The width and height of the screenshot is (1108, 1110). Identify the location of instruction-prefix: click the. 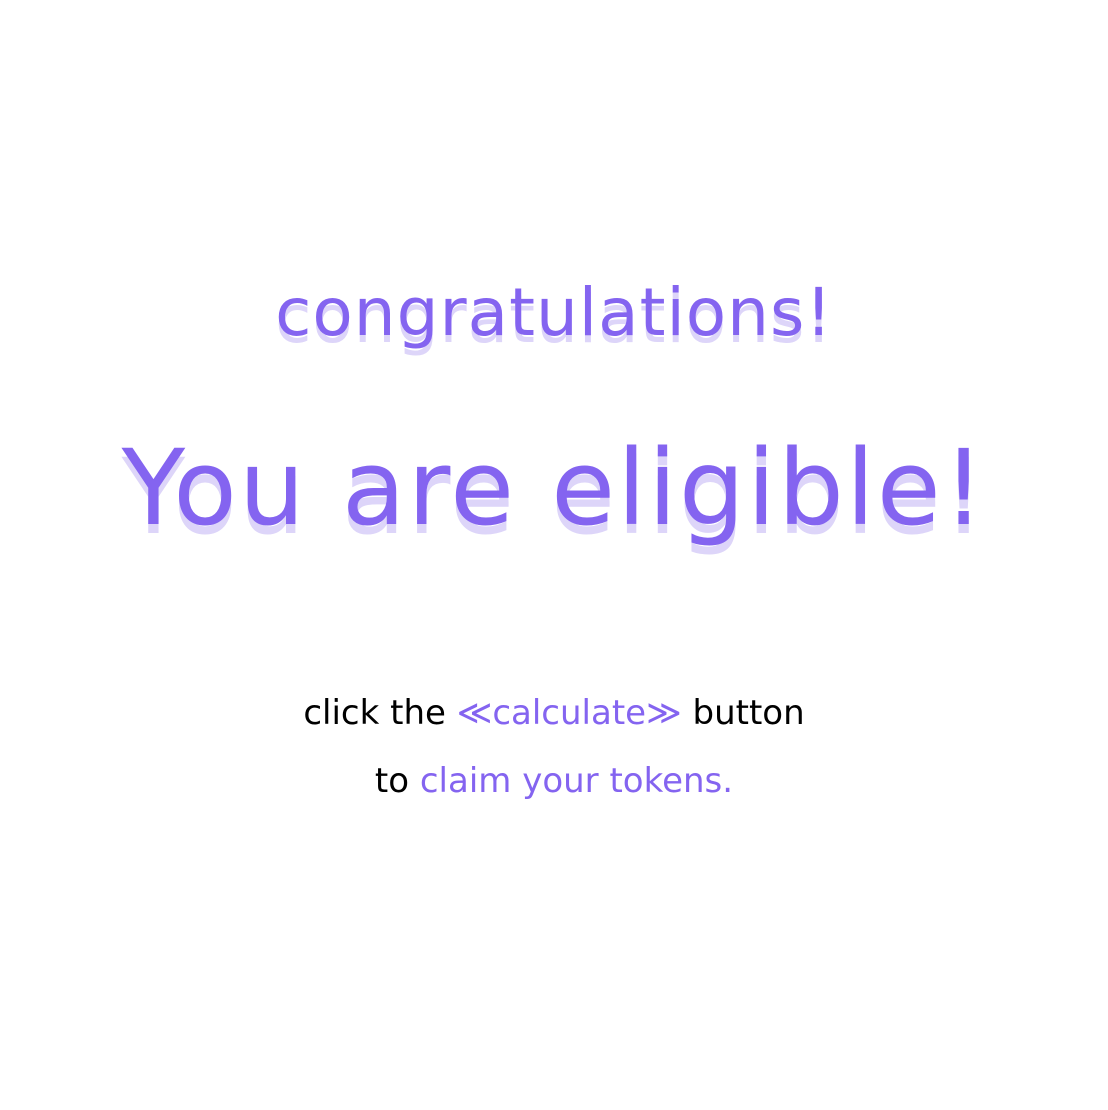
(374, 713).